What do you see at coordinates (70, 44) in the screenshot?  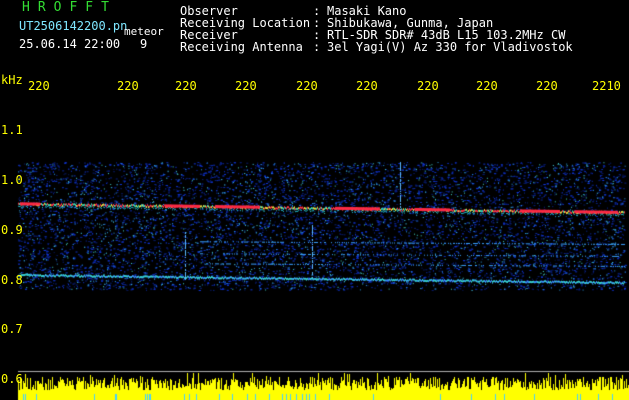 I see `datetime: 25.06.14 22:00` at bounding box center [70, 44].